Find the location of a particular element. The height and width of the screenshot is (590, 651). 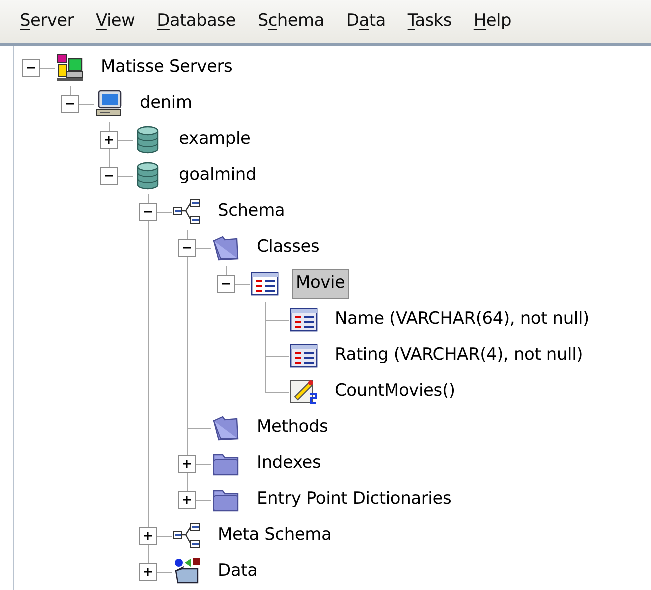

menu-item: View is located at coordinates (116, 21).